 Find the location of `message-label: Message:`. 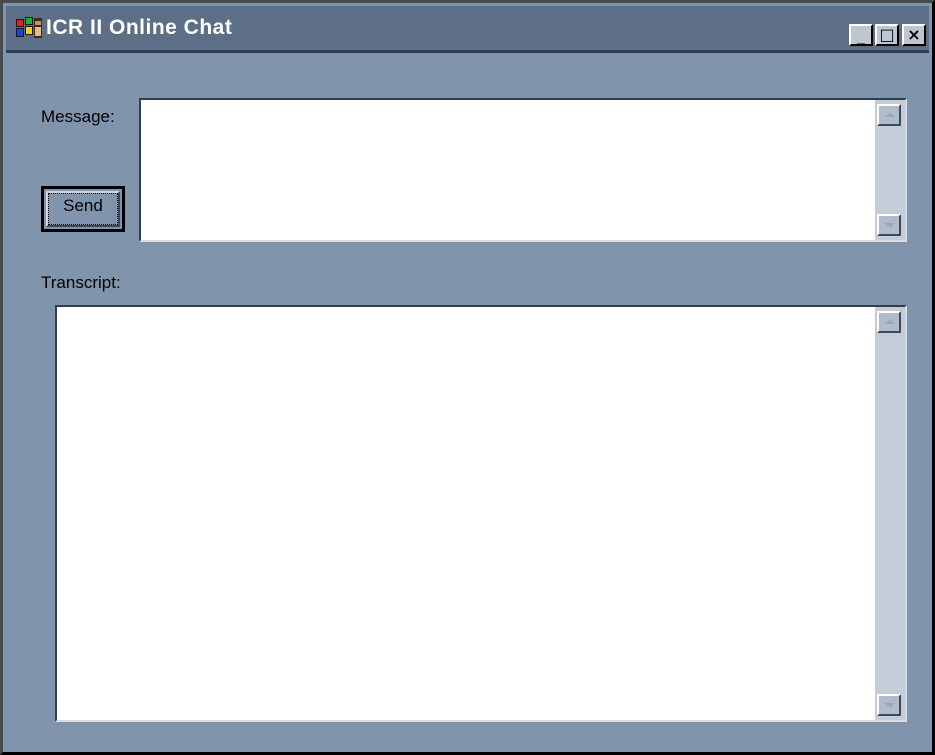

message-label: Message: is located at coordinates (78, 116).